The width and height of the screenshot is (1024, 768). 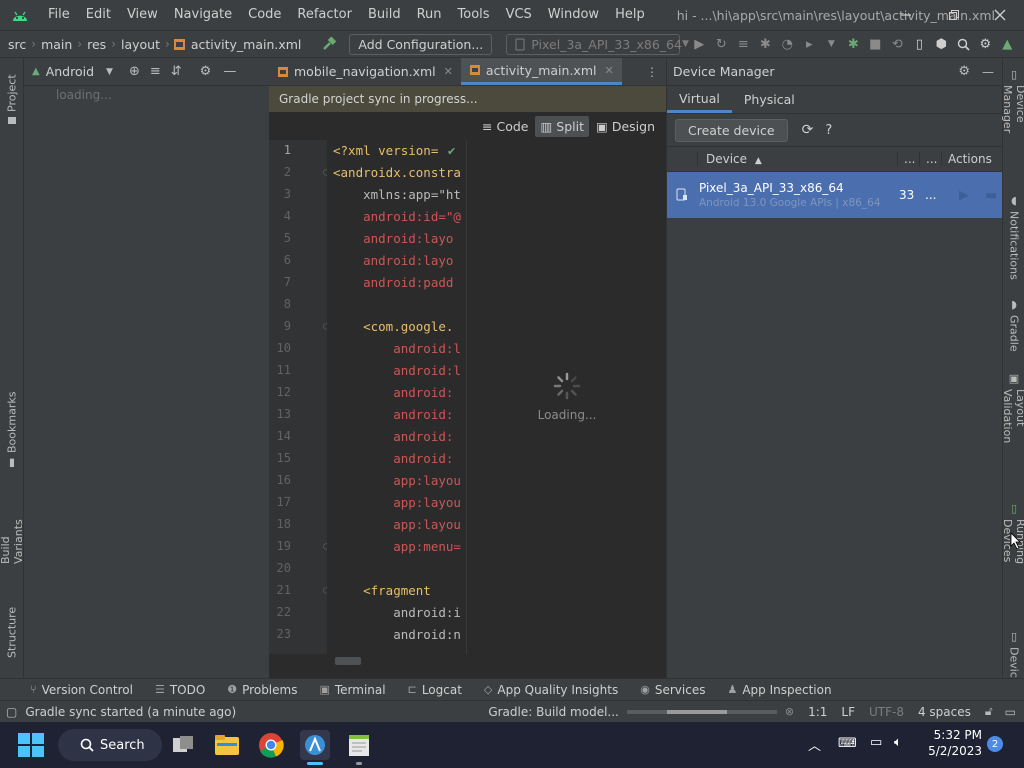 I want to click on windows-start-icon, so click(x=31, y=746).